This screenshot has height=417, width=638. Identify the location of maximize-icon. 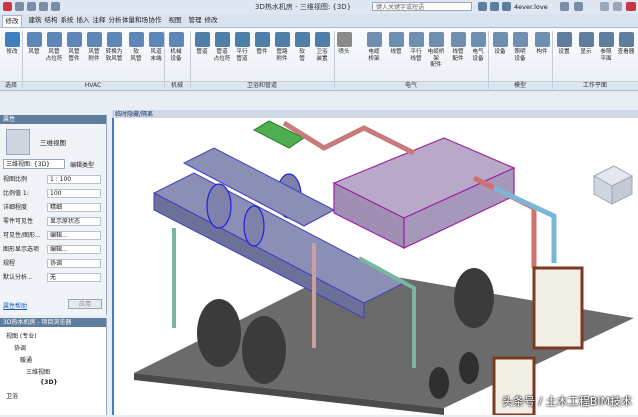
(617, 6).